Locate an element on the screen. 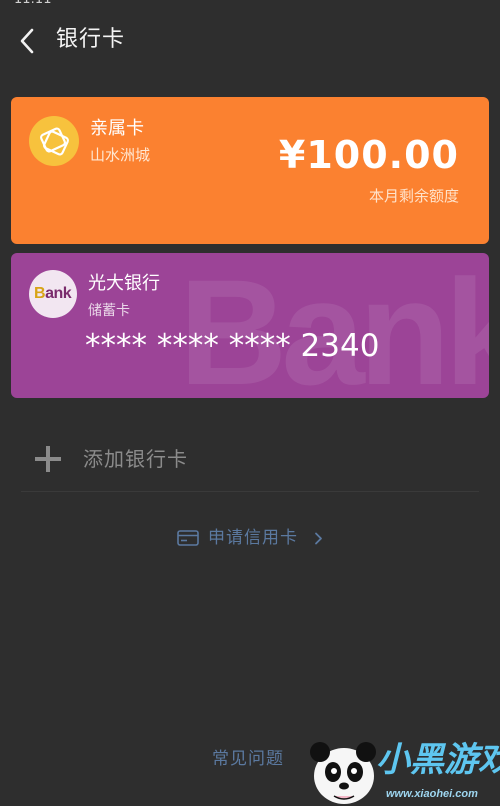 This screenshot has height=806, width=500. status-bar-text: 11:11 is located at coordinates (32, 4).